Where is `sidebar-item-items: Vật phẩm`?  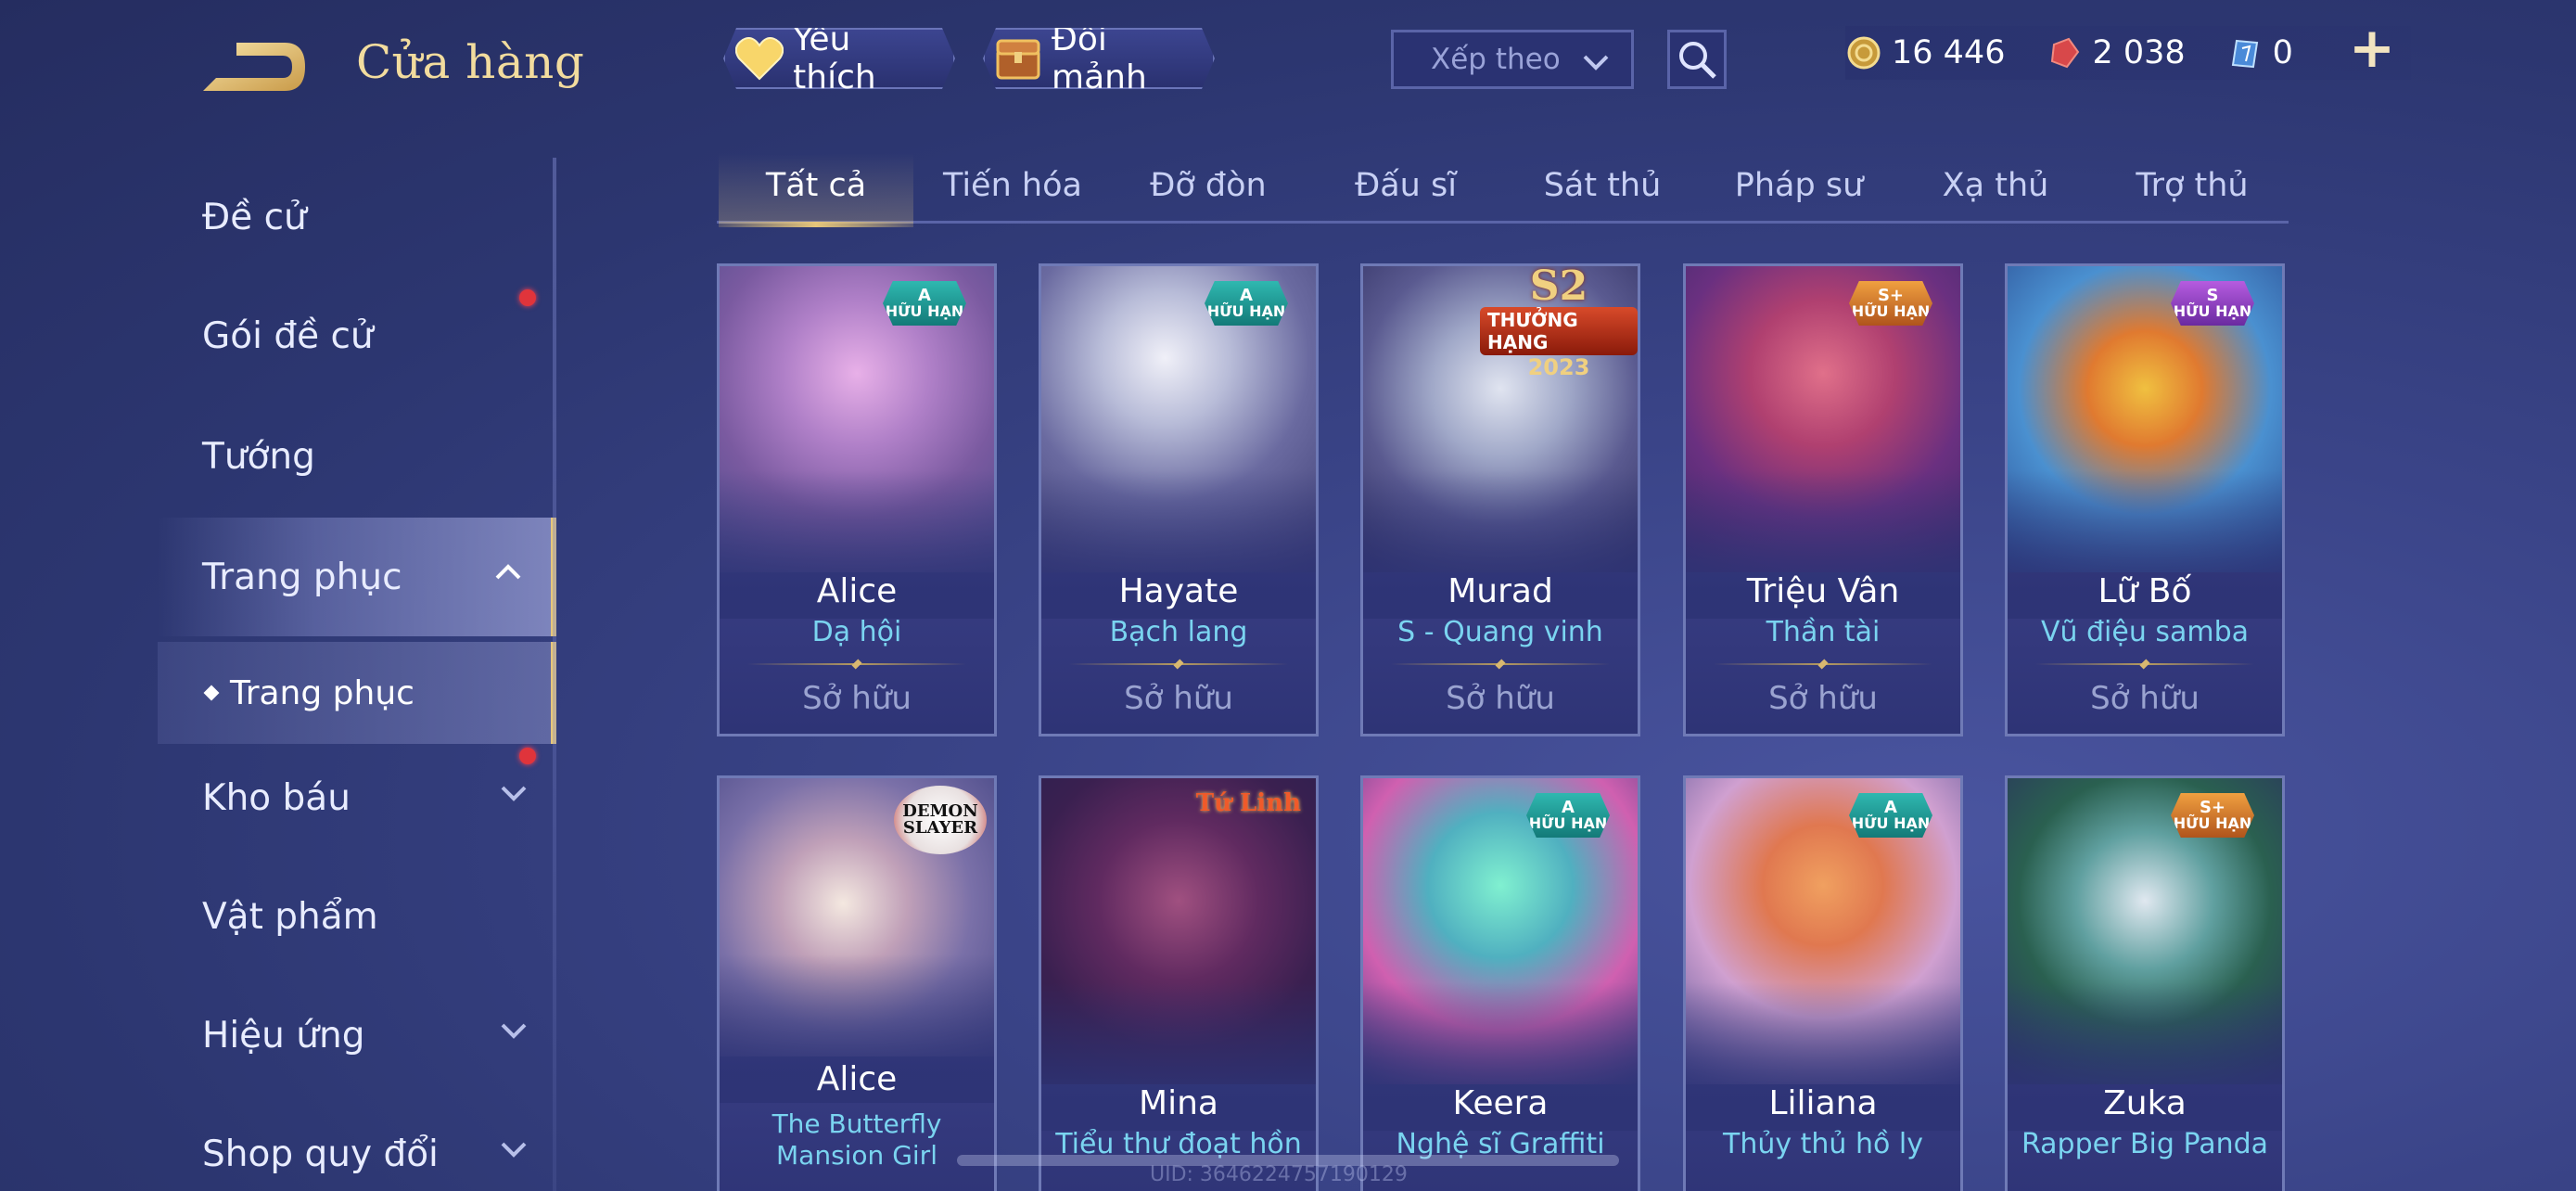
sidebar-item-items: Vật phẩm is located at coordinates (278, 916).